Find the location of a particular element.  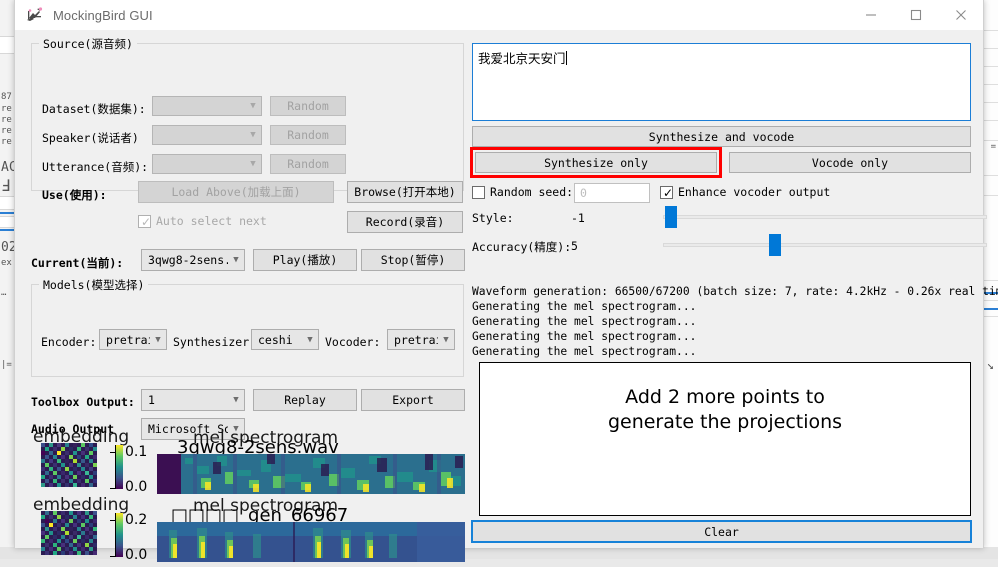

mockingbird-icon is located at coordinates (35, 15).